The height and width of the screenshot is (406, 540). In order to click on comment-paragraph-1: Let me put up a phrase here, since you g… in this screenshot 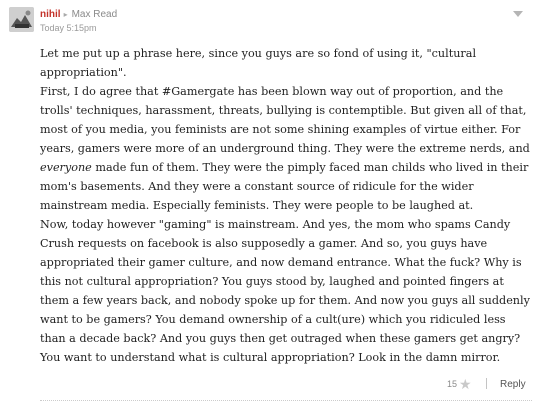, I will do `click(258, 63)`.